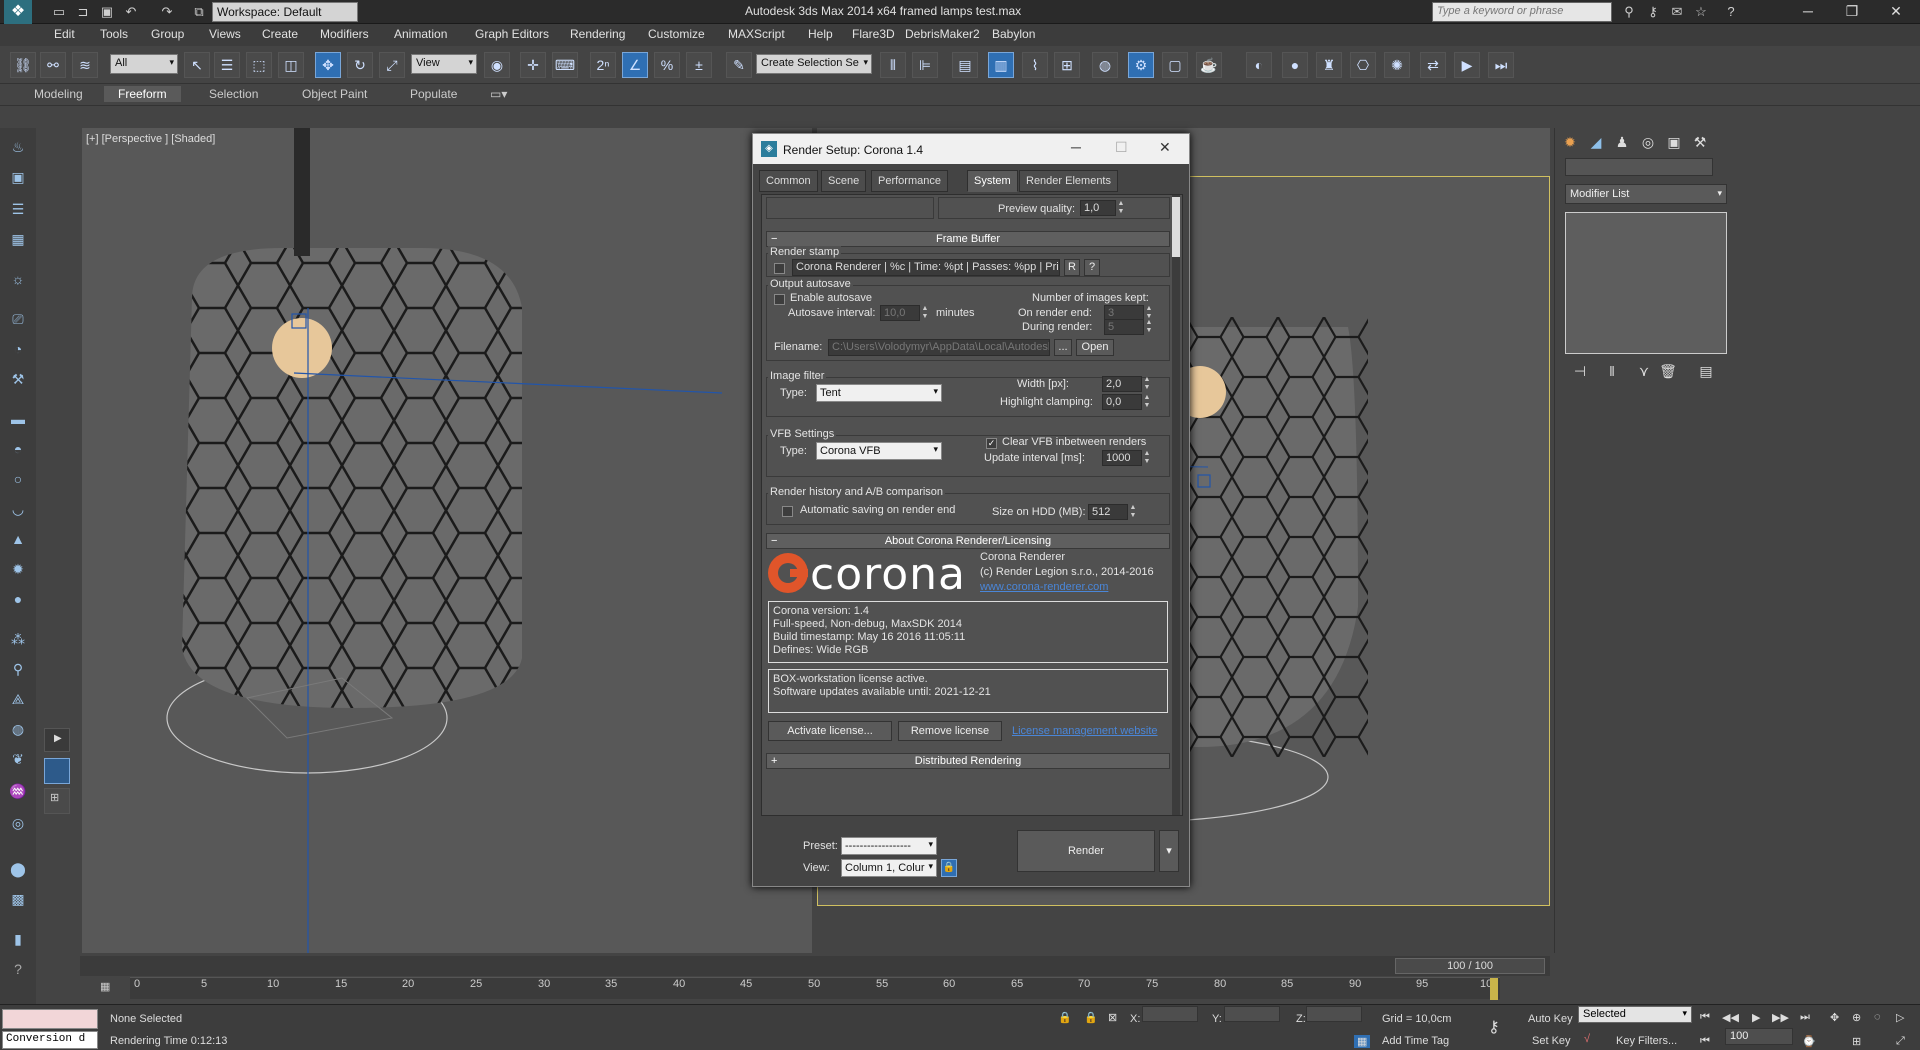 The height and width of the screenshot is (1050, 1920). Describe the element at coordinates (942, 34) in the screenshot. I see `menu-debrismaker2: DebrisMaker2` at that location.